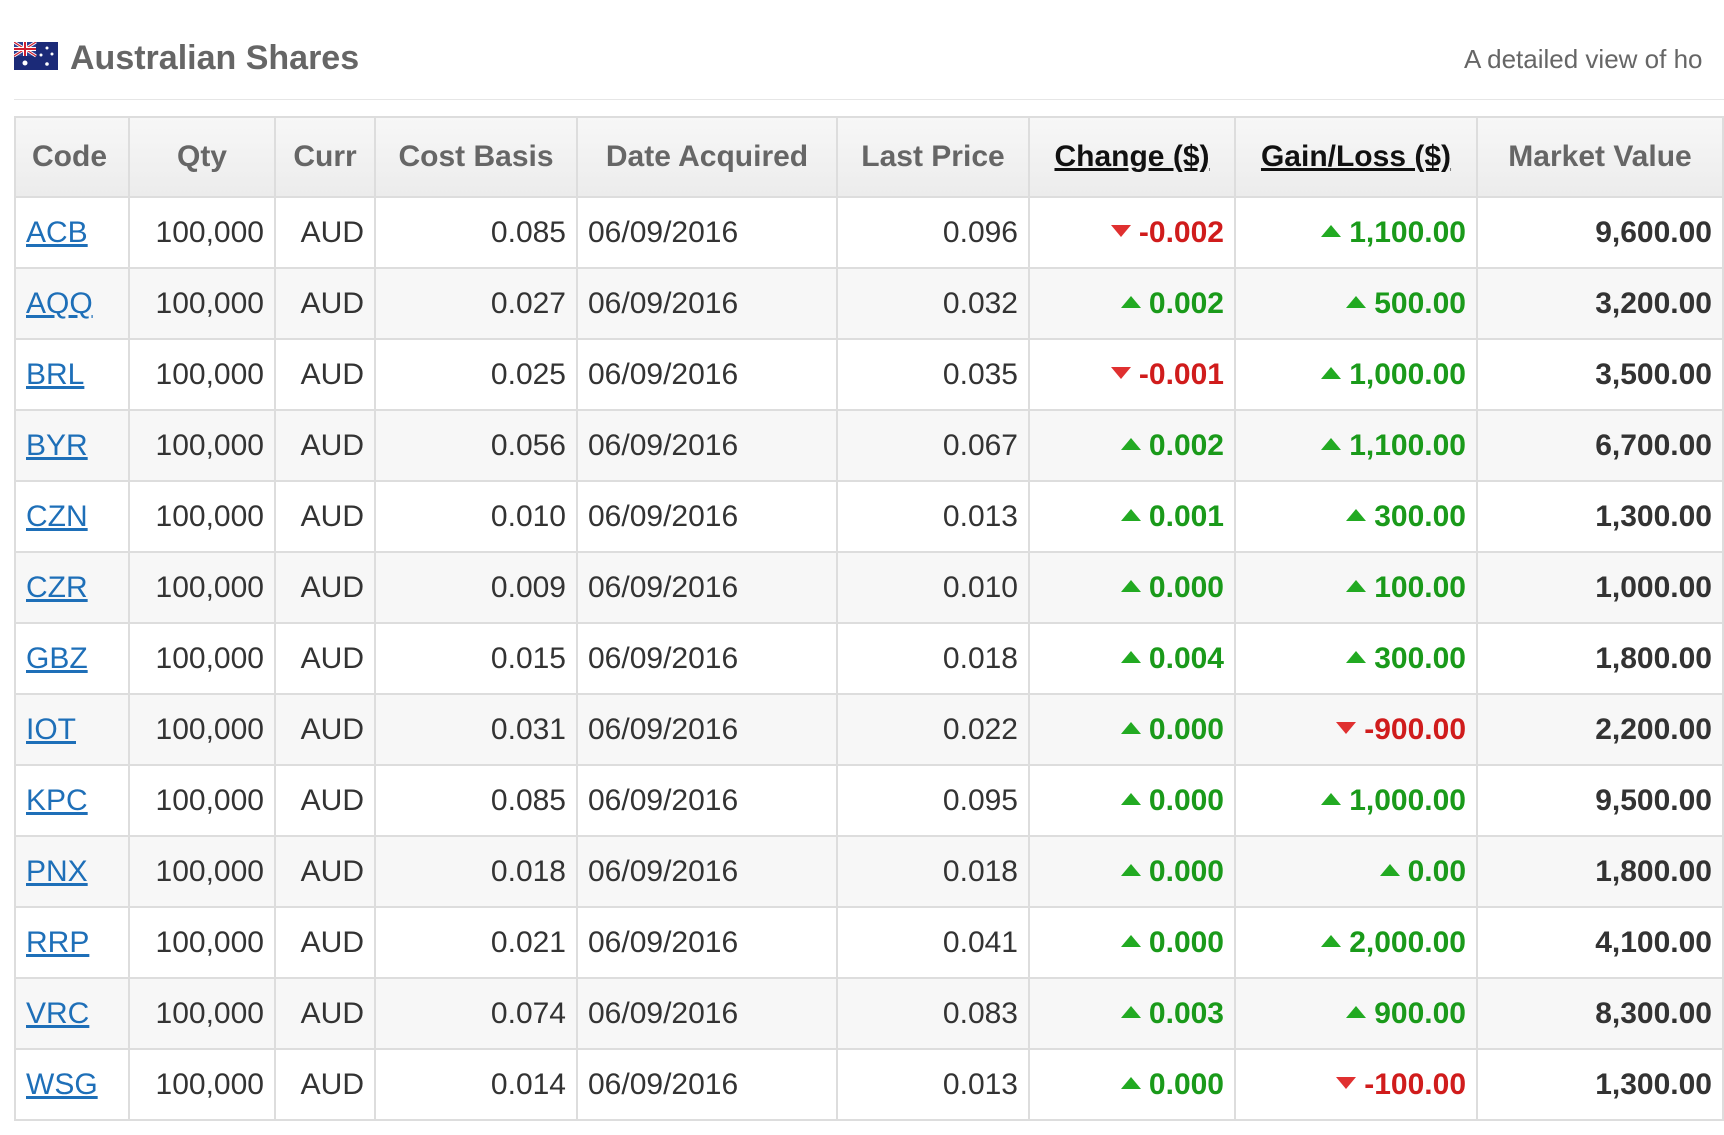 The width and height of the screenshot is (1724, 1135). What do you see at coordinates (57, 800) in the screenshot?
I see `stock-code-link: KPC` at bounding box center [57, 800].